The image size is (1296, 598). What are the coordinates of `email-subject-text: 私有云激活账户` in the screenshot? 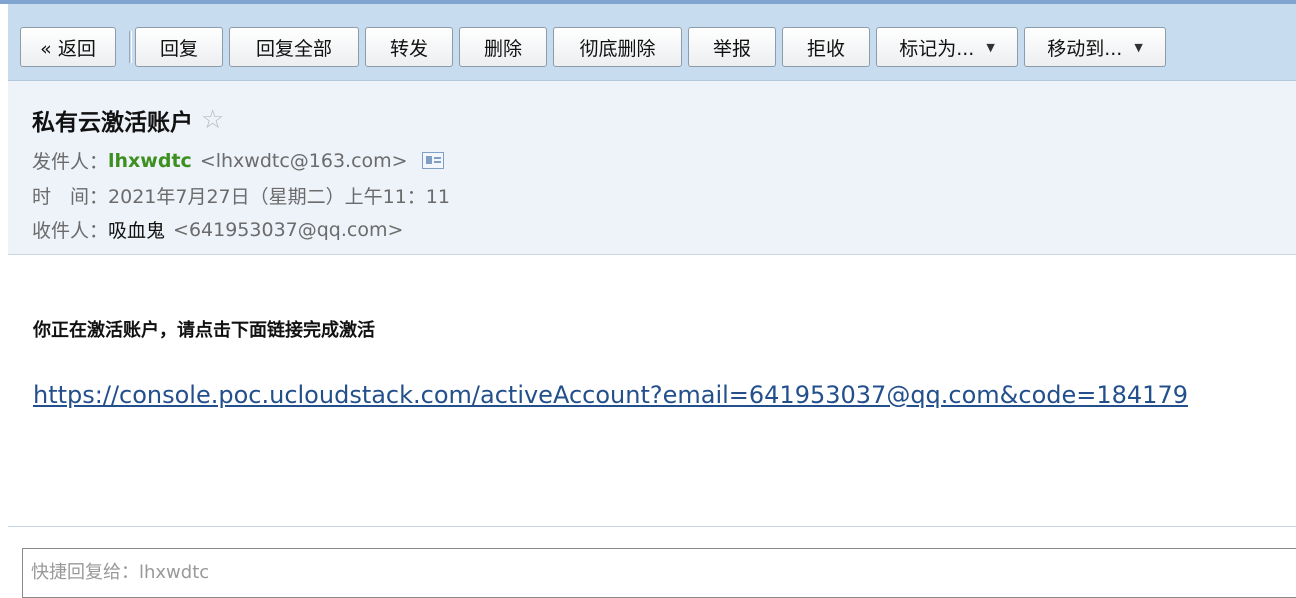 It's located at (112, 123).